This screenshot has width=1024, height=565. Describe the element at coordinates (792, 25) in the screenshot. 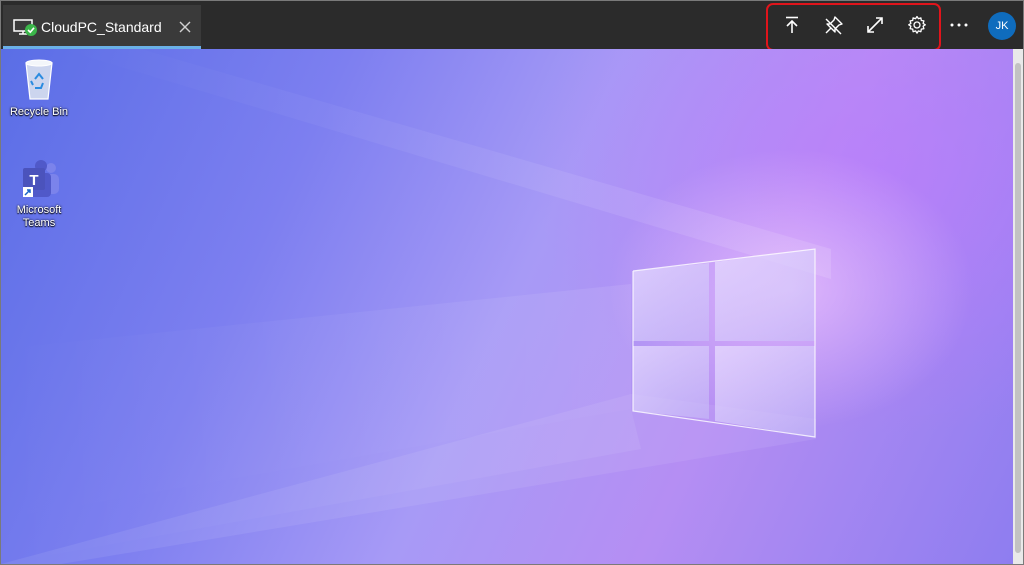

I see `upload-arrow-icon` at that location.